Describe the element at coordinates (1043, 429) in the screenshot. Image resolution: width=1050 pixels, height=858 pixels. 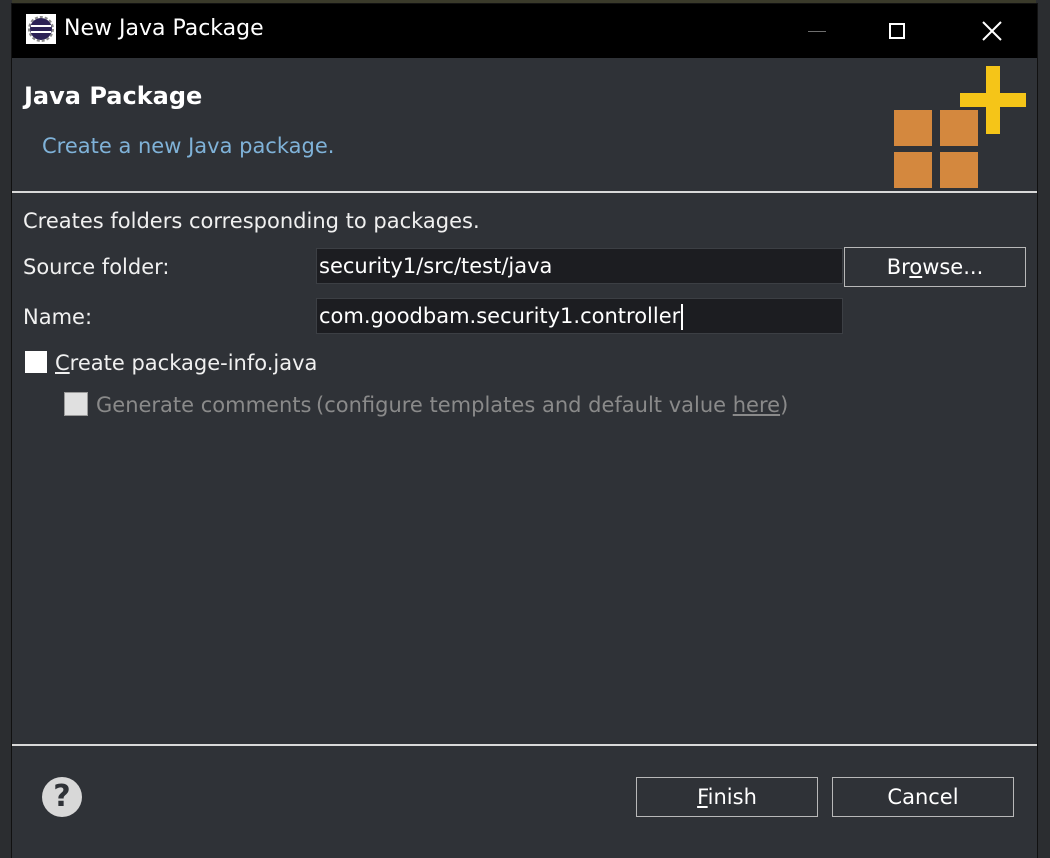
I see `background-editor-right` at that location.